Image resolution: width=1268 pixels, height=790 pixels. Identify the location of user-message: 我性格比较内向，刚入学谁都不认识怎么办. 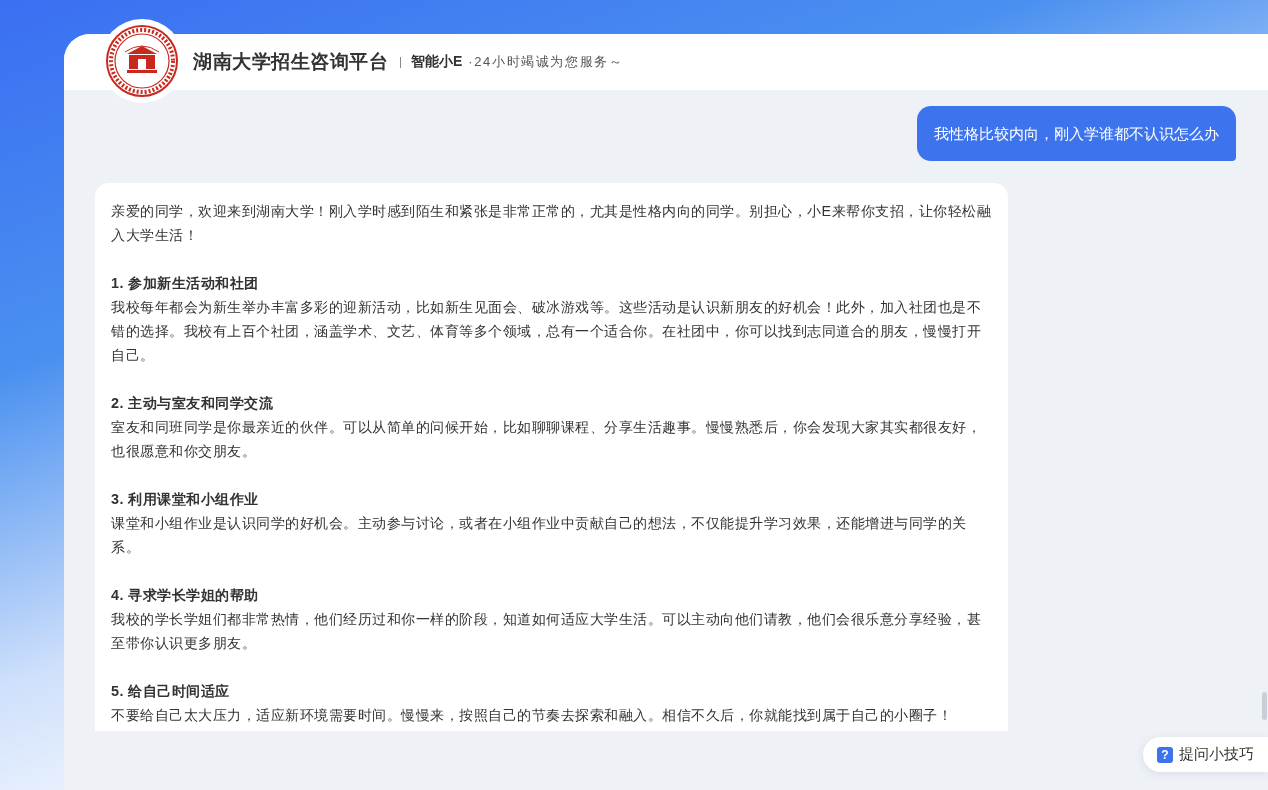
(1076, 133).